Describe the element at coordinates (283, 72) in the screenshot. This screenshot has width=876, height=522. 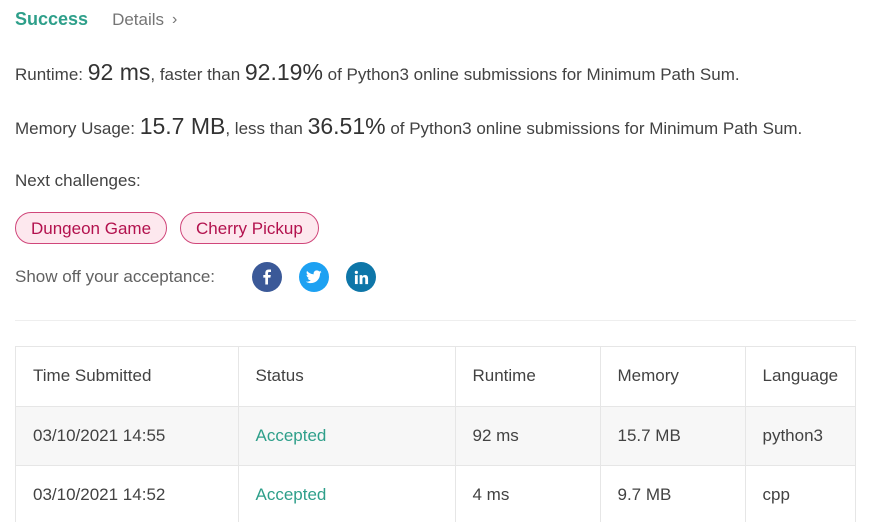
I see `runtime-percent: 92.19%` at that location.